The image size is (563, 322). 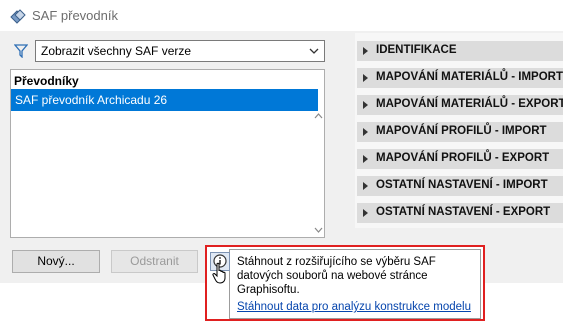 I want to click on converters-list-header: Převodníky, so click(x=46, y=81).